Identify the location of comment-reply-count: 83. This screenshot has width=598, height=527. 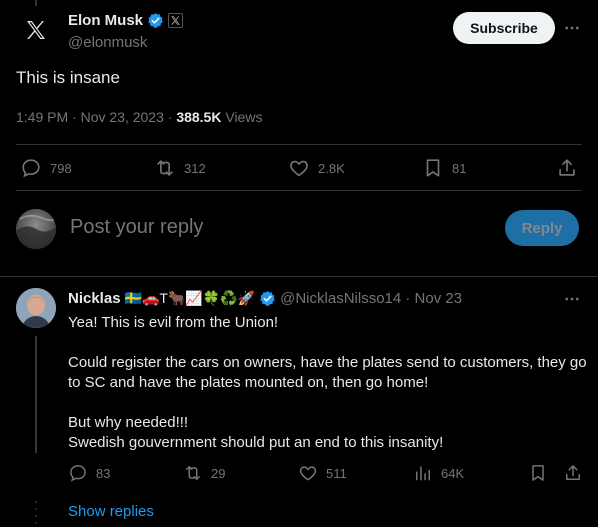
(103, 473).